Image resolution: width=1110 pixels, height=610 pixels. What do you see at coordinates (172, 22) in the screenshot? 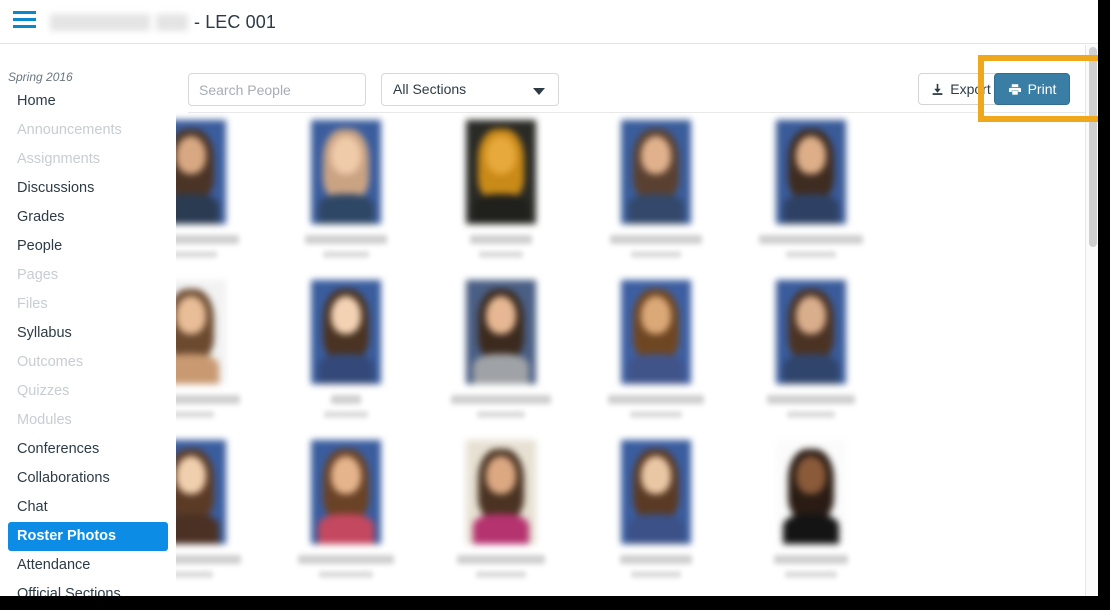
I see `course-code-redacted` at bounding box center [172, 22].